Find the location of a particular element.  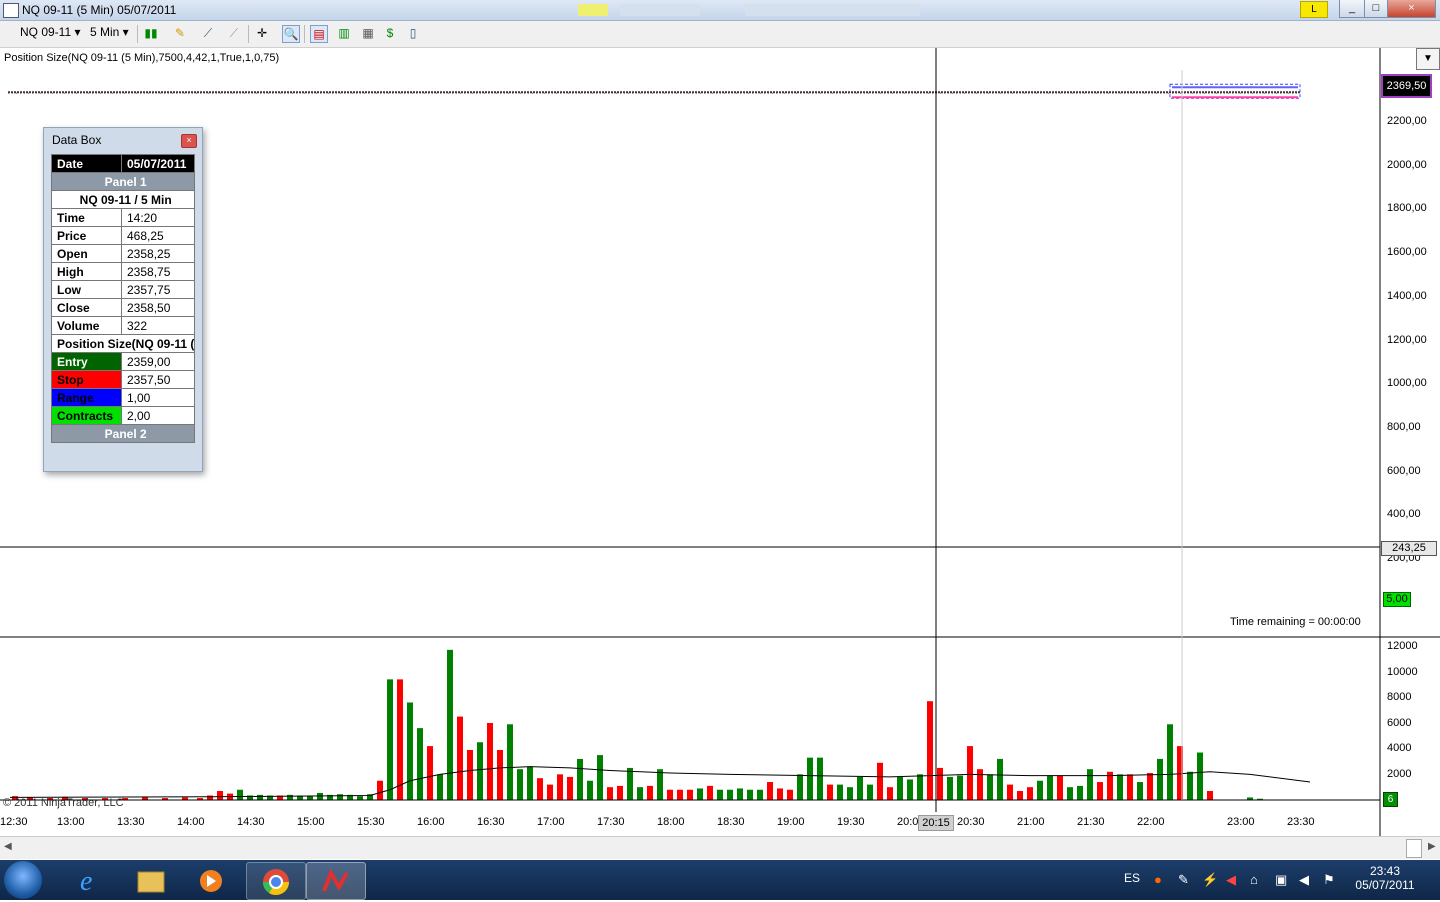

data-series-icon: ▦ is located at coordinates (368, 33).